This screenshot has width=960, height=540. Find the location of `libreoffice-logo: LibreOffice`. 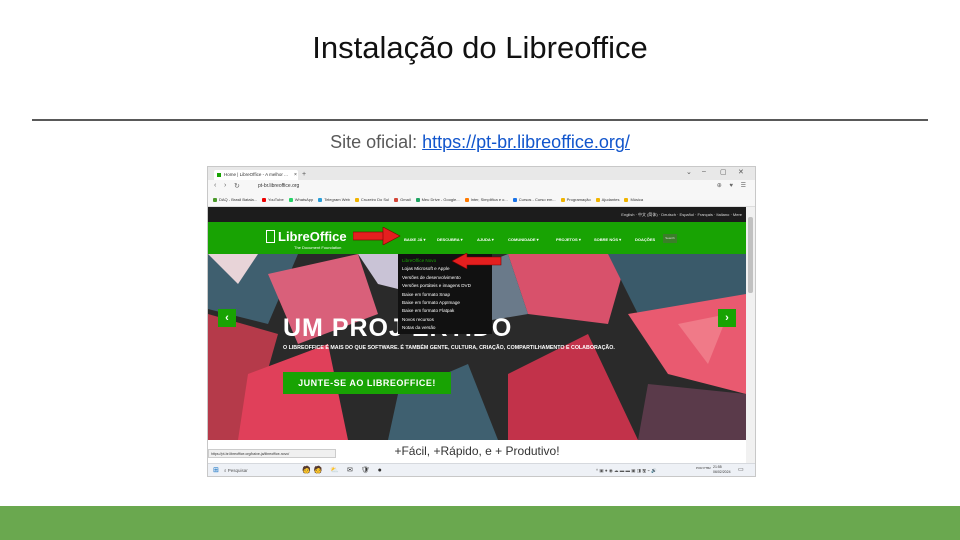

libreoffice-logo: LibreOffice is located at coordinates (306, 236).